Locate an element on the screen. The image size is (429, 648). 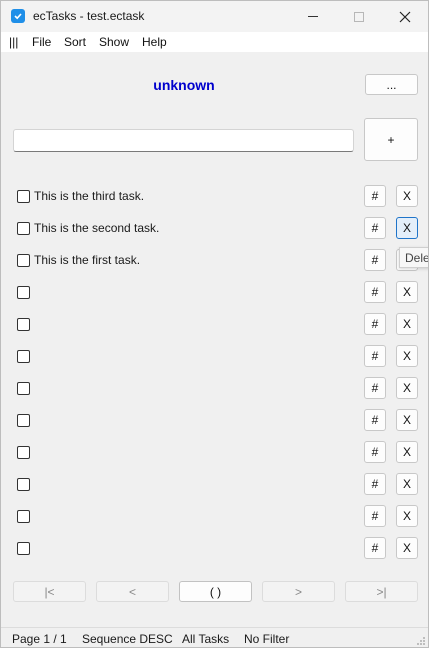
minimize-button is located at coordinates (313, 16).